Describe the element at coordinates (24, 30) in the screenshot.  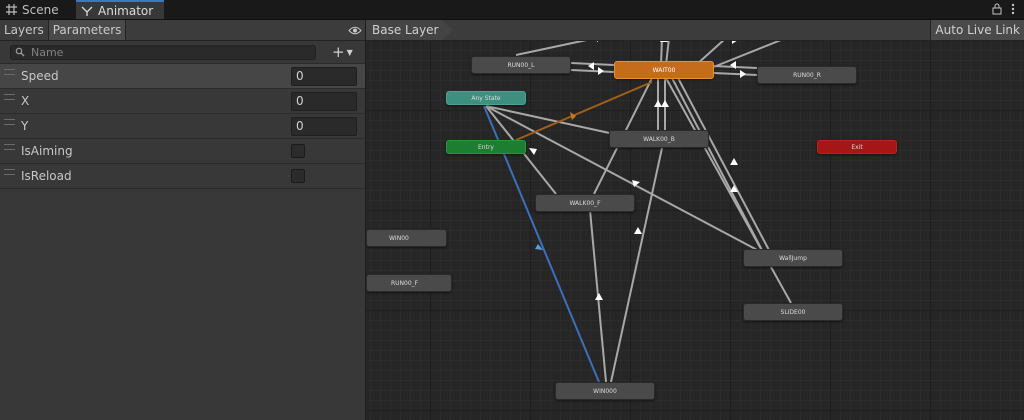
I see `tab-layers: Layers` at that location.